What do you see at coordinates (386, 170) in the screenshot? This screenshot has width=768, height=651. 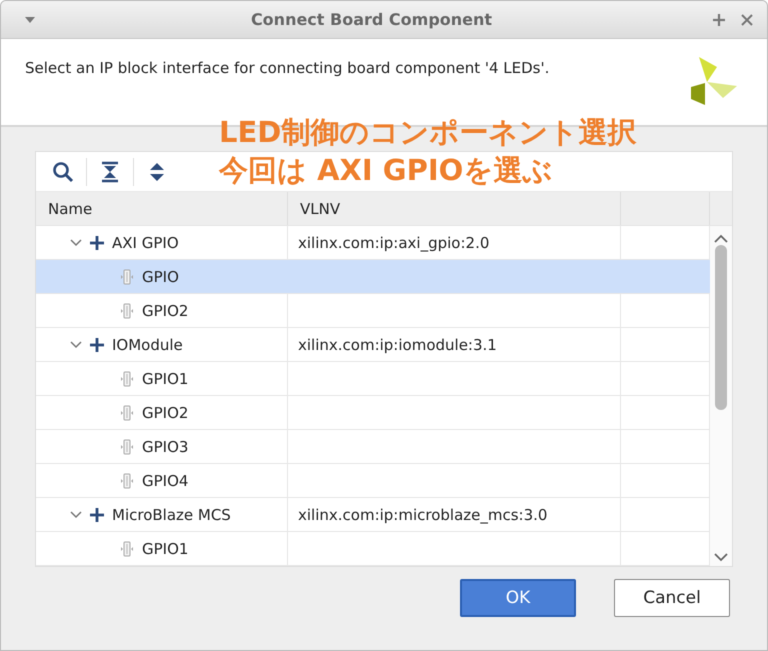 I see `annotation-text: 今回は AXI GPIOを選ぶ` at bounding box center [386, 170].